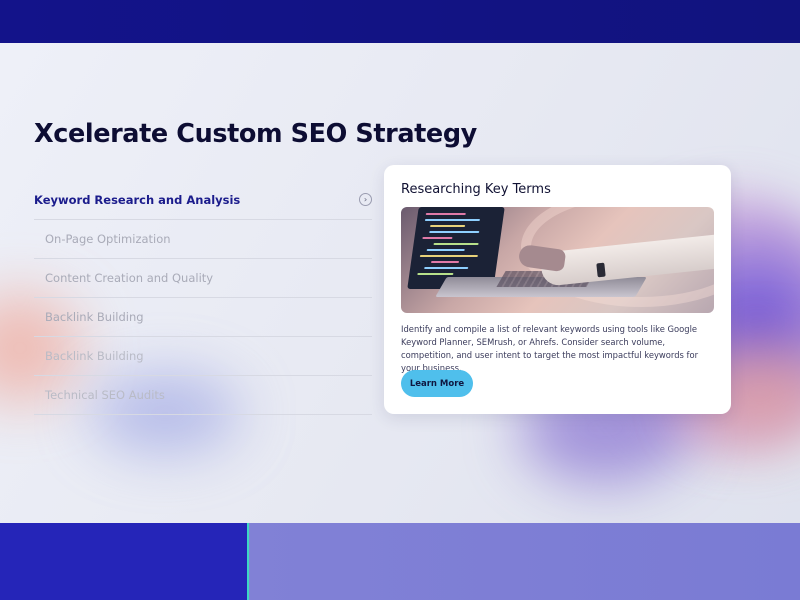 The height and width of the screenshot is (600, 800). What do you see at coordinates (365, 199) in the screenshot?
I see `chevron-right-circle-icon: ›` at bounding box center [365, 199].